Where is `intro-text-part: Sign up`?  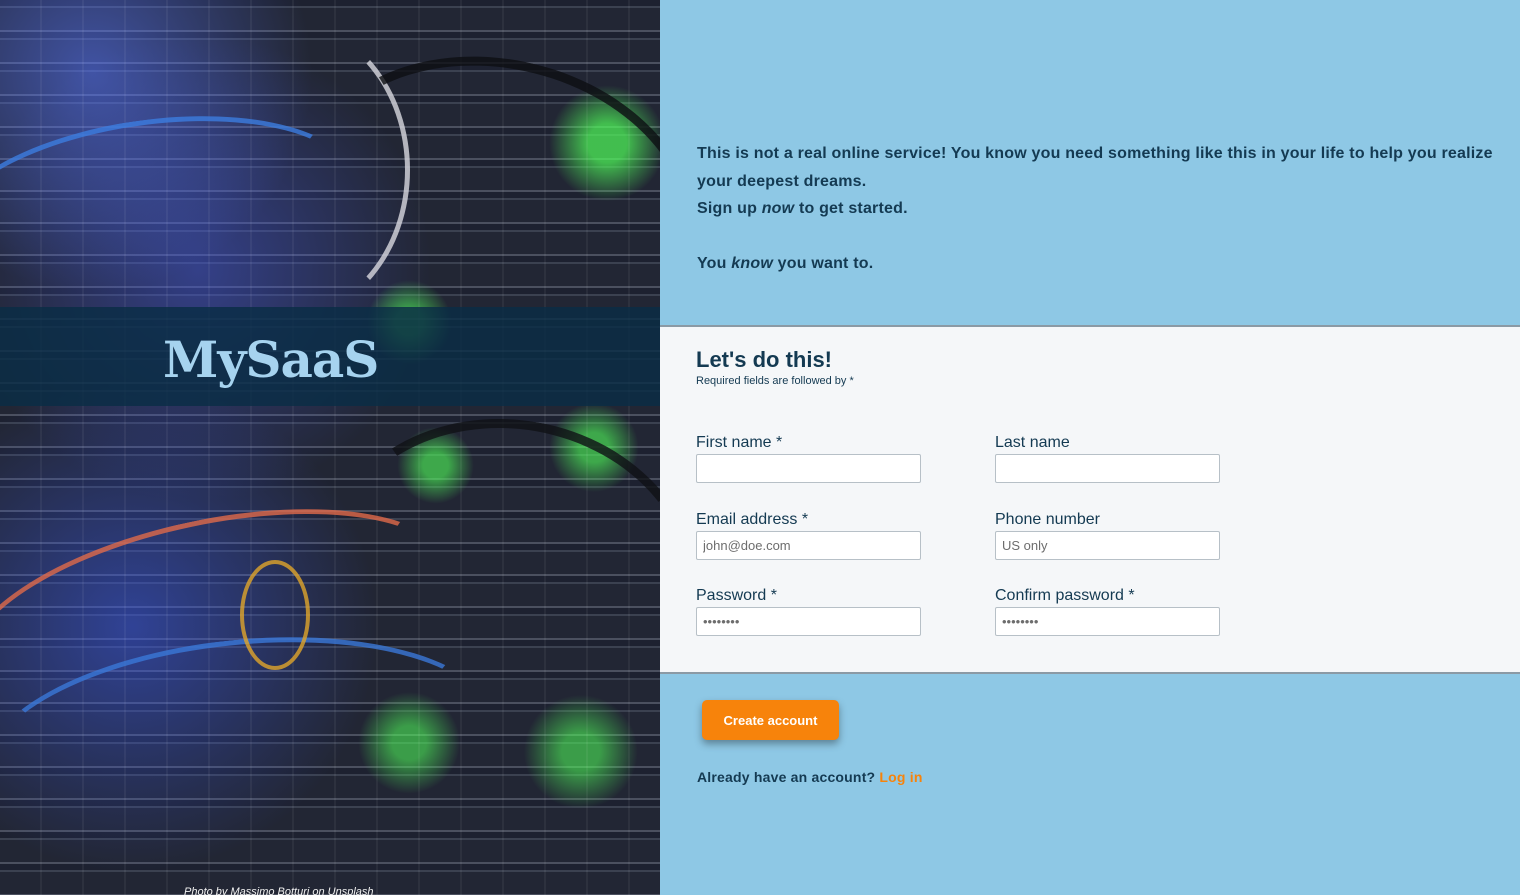
intro-text-part: Sign up is located at coordinates (729, 208).